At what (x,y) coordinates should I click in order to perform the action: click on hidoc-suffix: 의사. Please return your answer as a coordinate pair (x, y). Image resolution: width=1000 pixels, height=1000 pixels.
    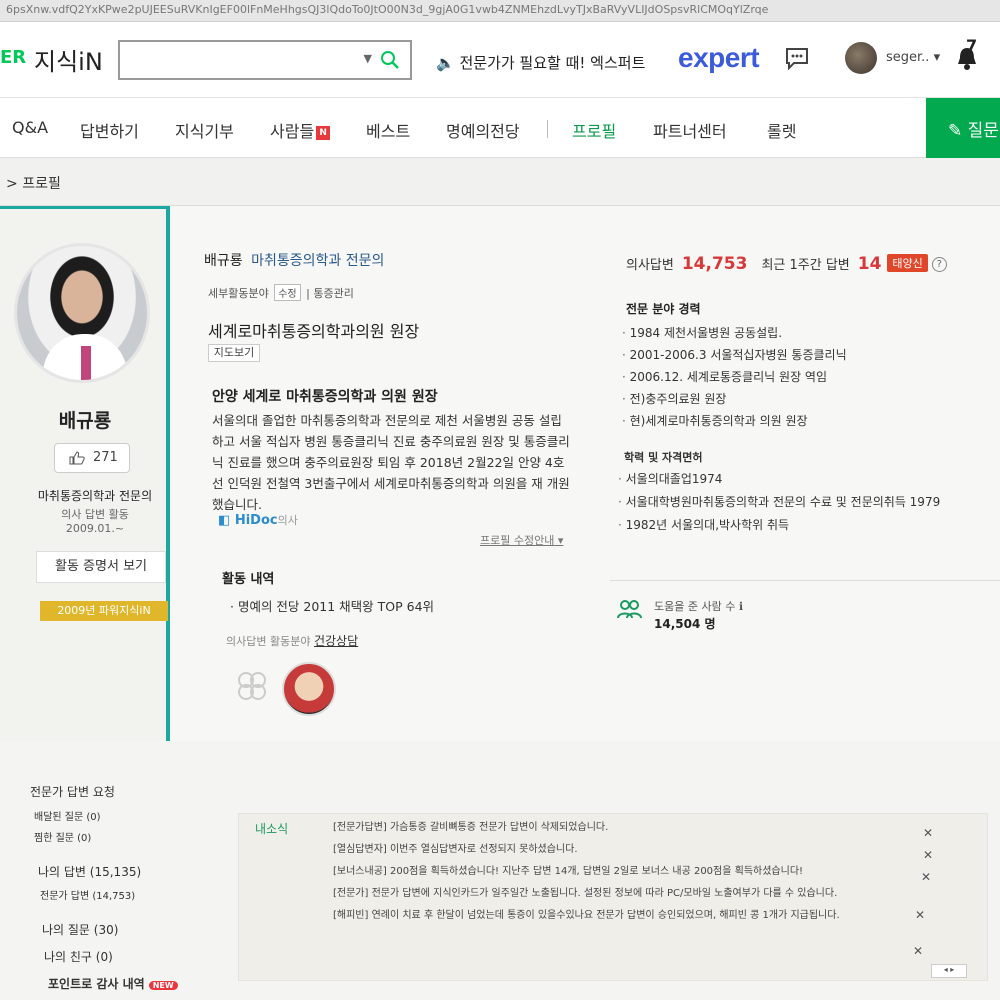
    Looking at the image, I should click on (287, 520).